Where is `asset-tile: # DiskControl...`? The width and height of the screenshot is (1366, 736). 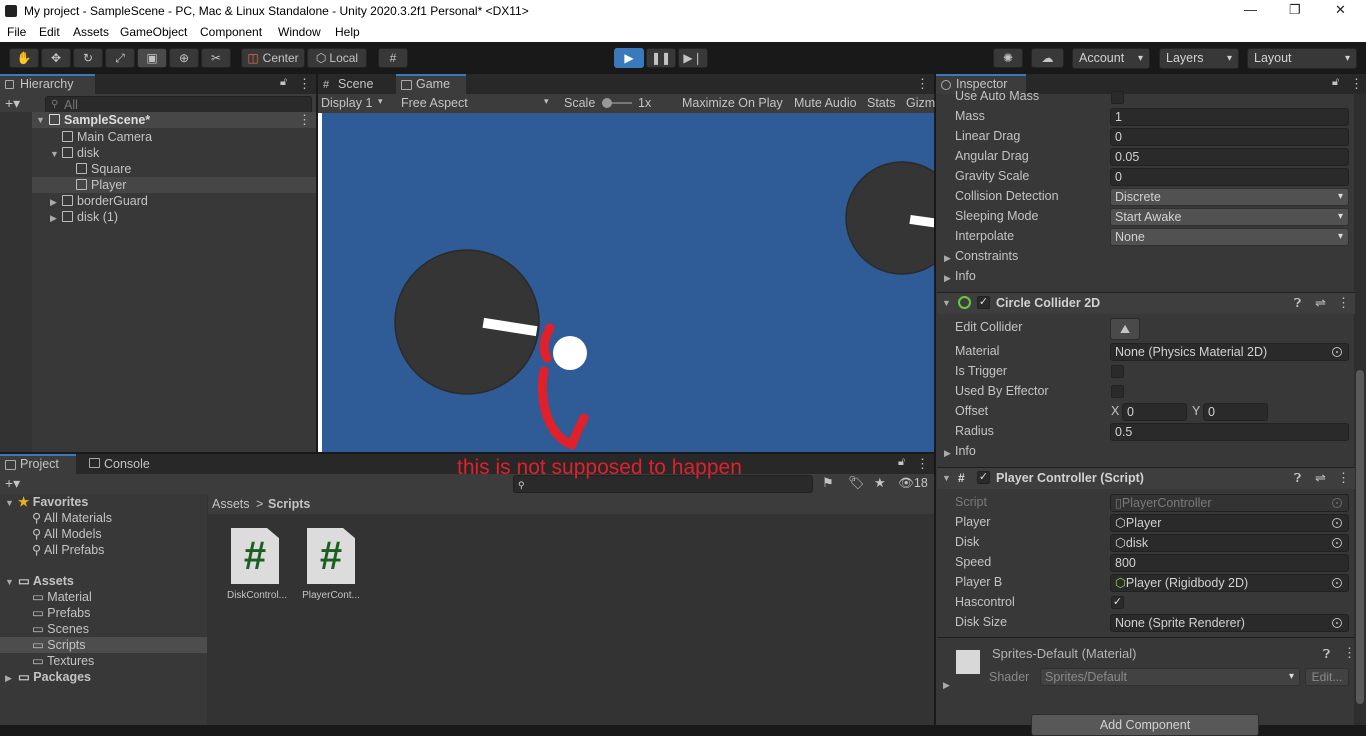
asset-tile: # DiskControl... is located at coordinates (254, 568).